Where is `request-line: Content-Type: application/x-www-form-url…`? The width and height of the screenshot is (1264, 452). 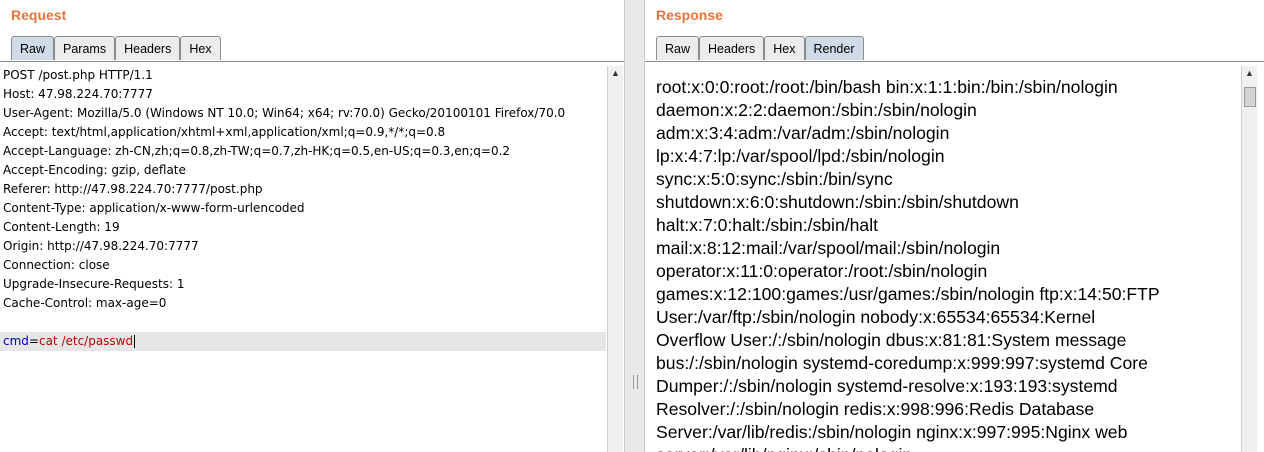 request-line: Content-Type: application/x-www-form-url… is located at coordinates (154, 208).